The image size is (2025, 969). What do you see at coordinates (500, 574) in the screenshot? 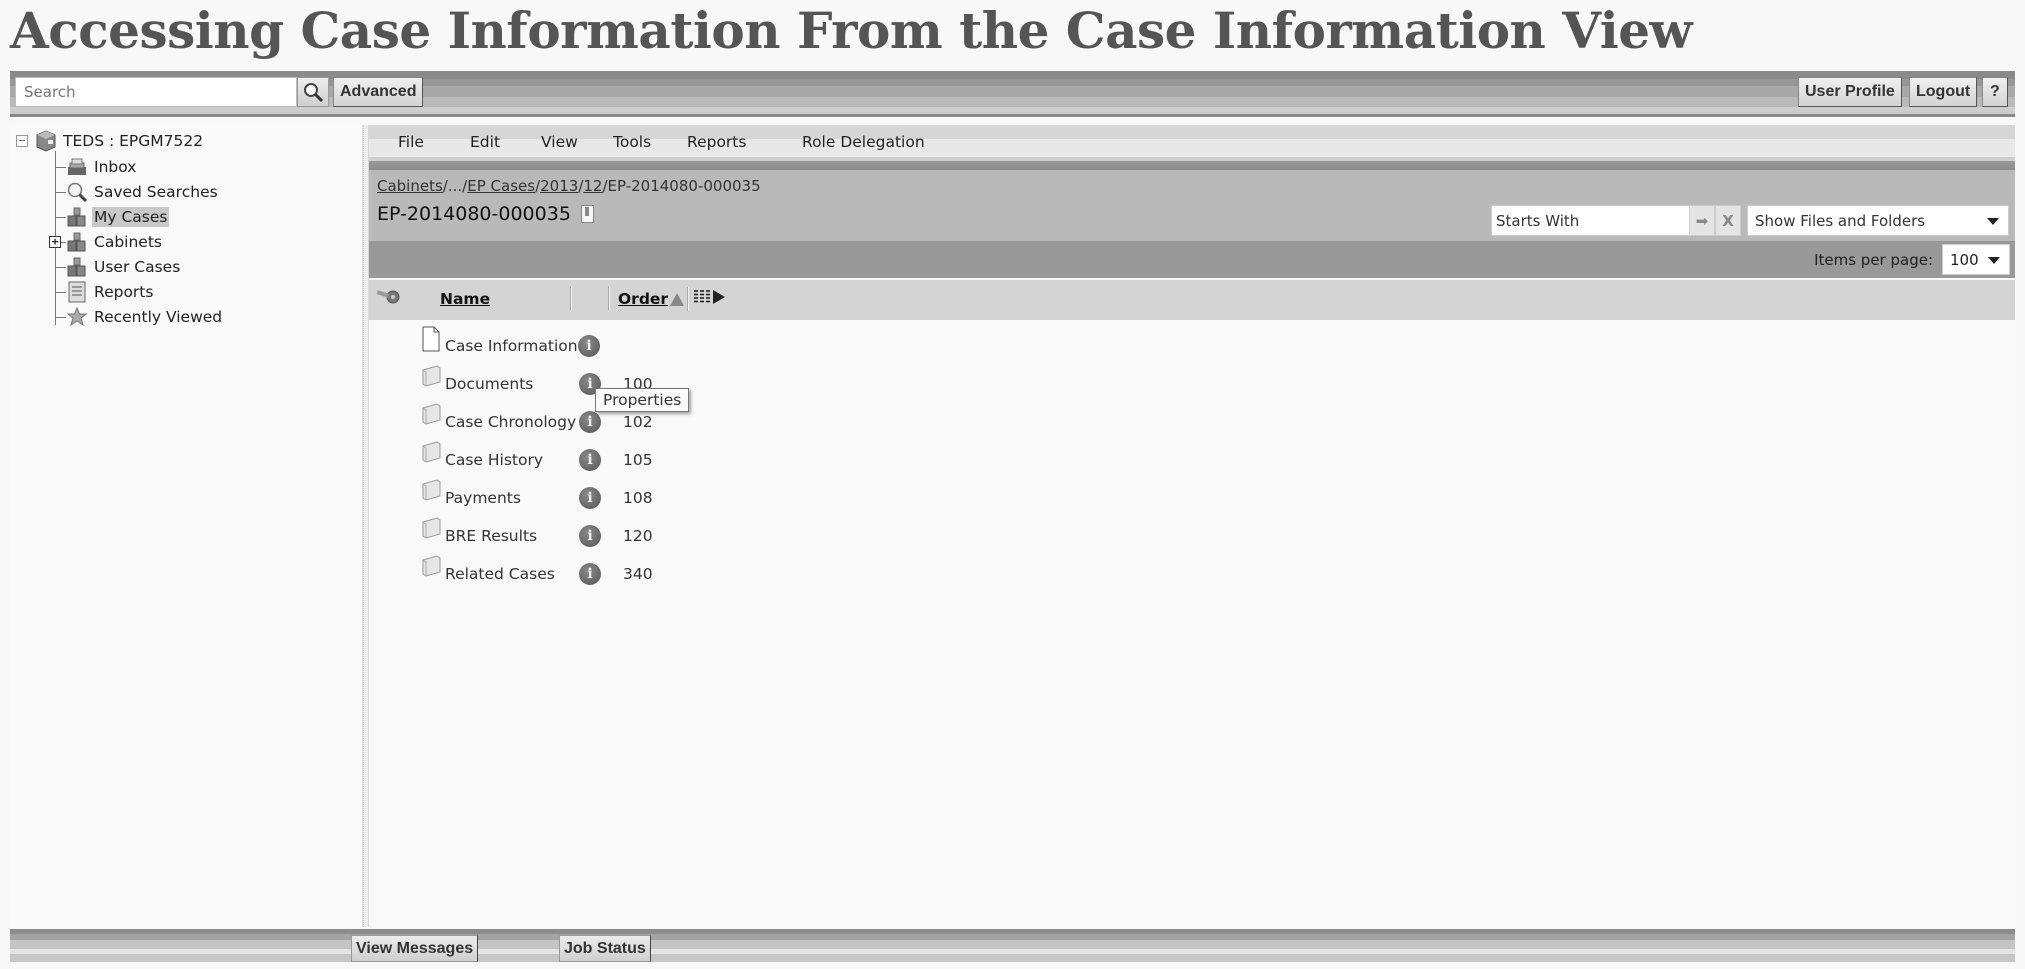
I see `item-name: Related Cases` at bounding box center [500, 574].